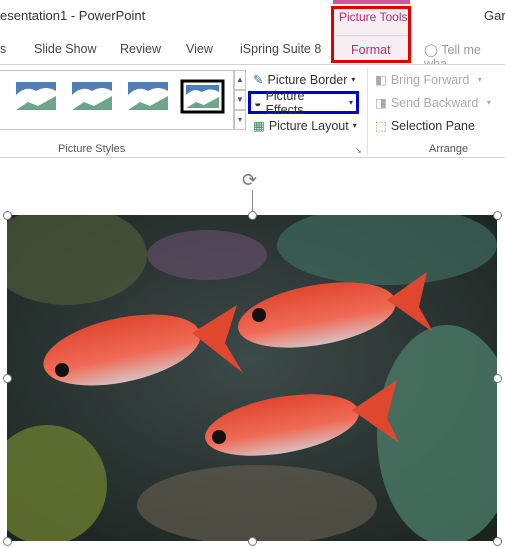  What do you see at coordinates (240, 100) in the screenshot?
I see `gallery-scroll-down: ▼` at bounding box center [240, 100].